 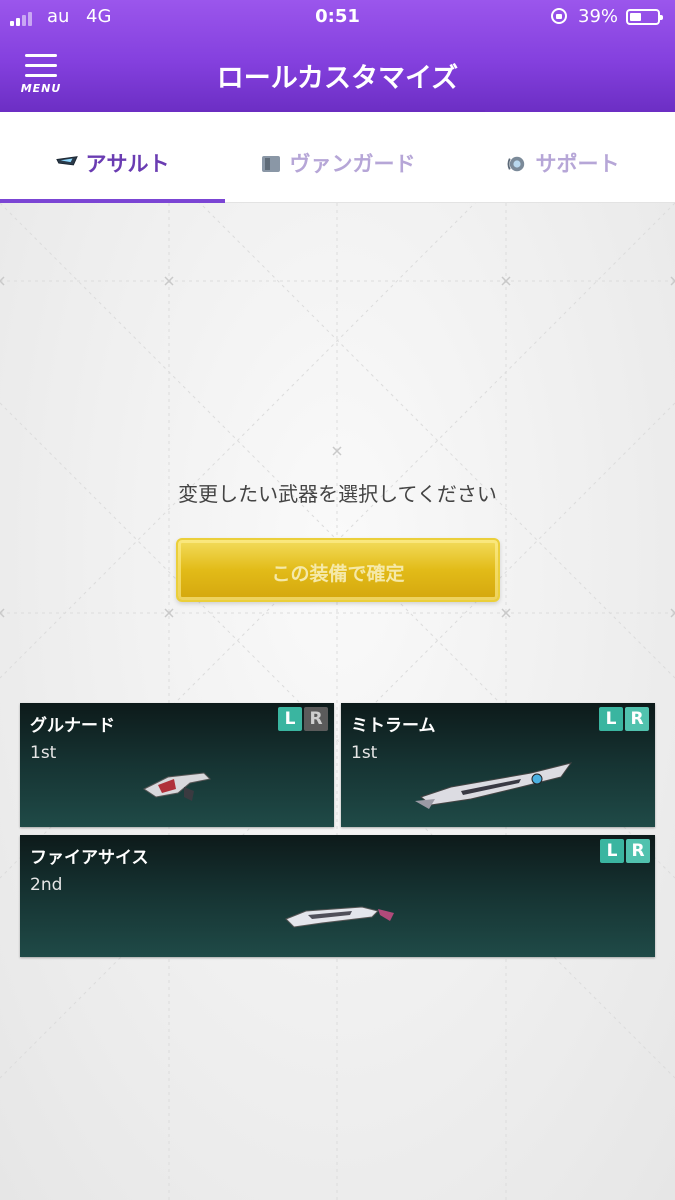 What do you see at coordinates (339, 917) in the screenshot?
I see `weapon-firescythe-image` at bounding box center [339, 917].